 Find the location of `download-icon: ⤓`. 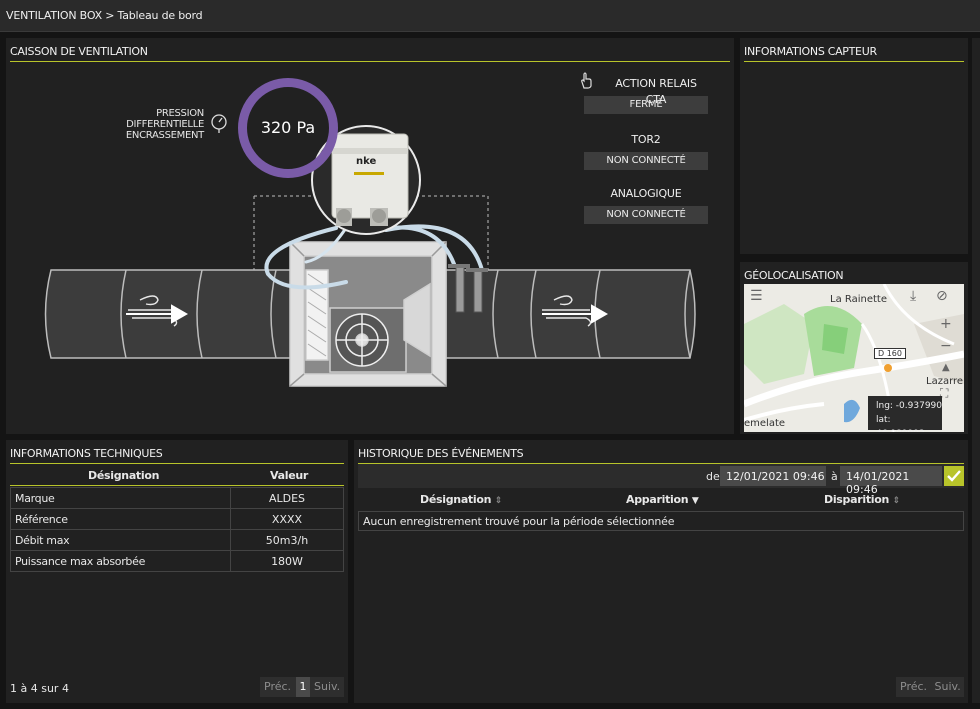

download-icon: ⤓ is located at coordinates (913, 296).